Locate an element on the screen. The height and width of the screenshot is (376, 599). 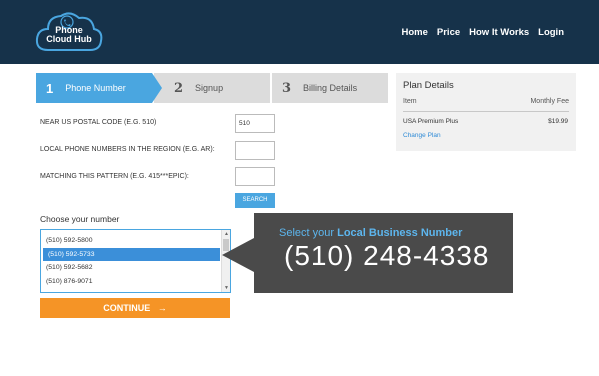
list-item: (510) 592-5682 is located at coordinates (130, 268).